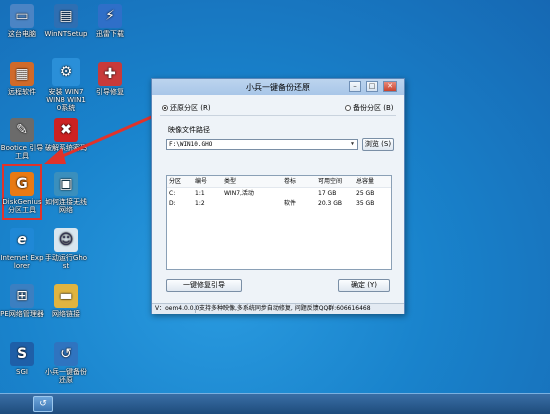 This screenshot has height=414, width=550. I want to click on backup-restore-taskbar-button: ↺, so click(43, 404).